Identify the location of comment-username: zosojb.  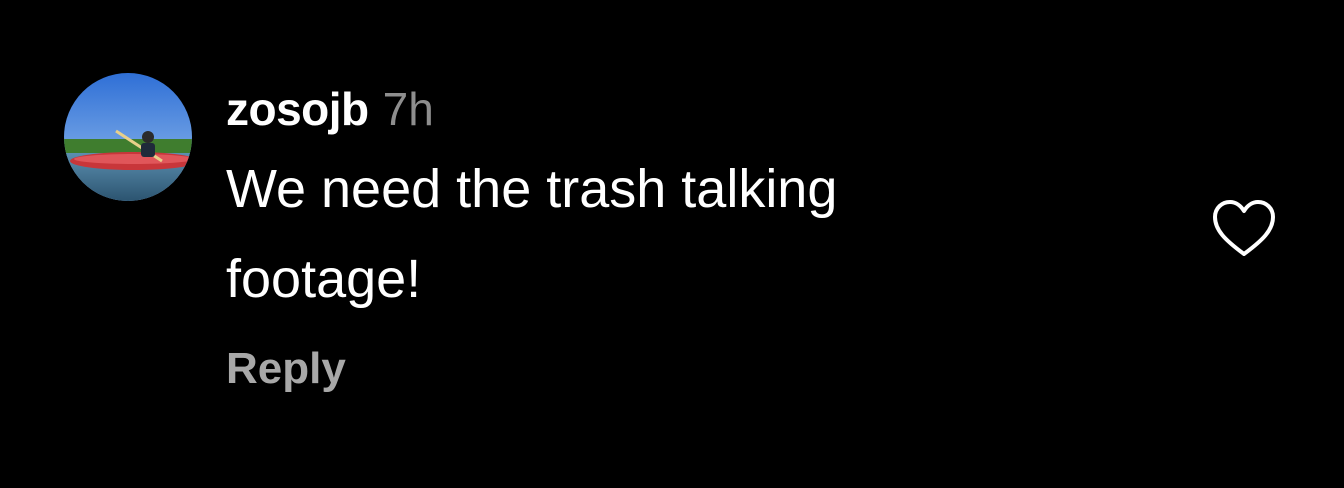
(297, 109).